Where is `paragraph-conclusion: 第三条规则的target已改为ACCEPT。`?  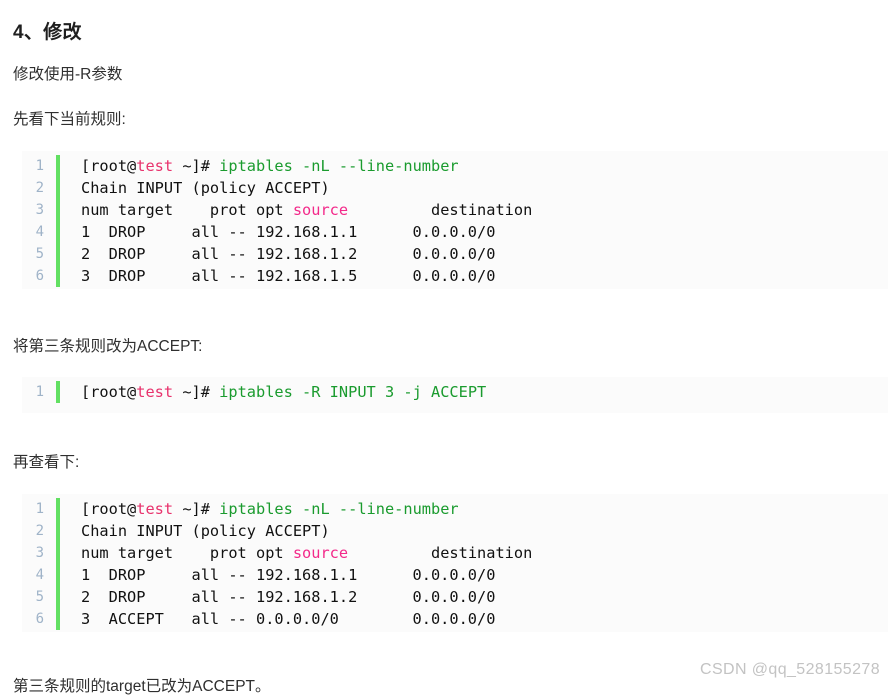 paragraph-conclusion: 第三条规则的target已改为ACCEPT。 is located at coordinates (142, 686).